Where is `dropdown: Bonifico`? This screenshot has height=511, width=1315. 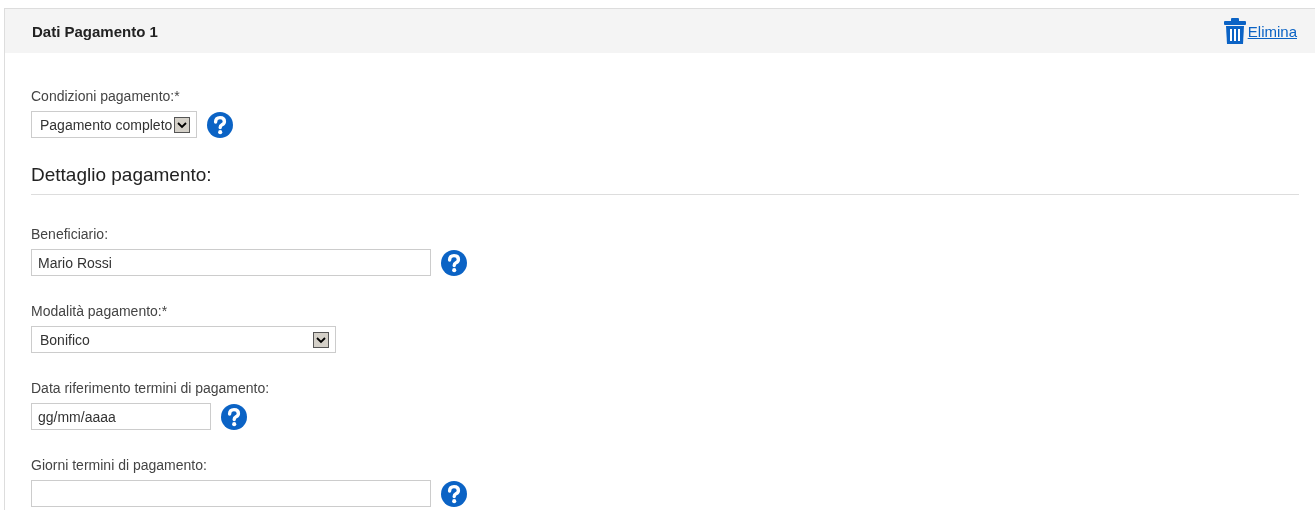
dropdown: Bonifico is located at coordinates (183, 339).